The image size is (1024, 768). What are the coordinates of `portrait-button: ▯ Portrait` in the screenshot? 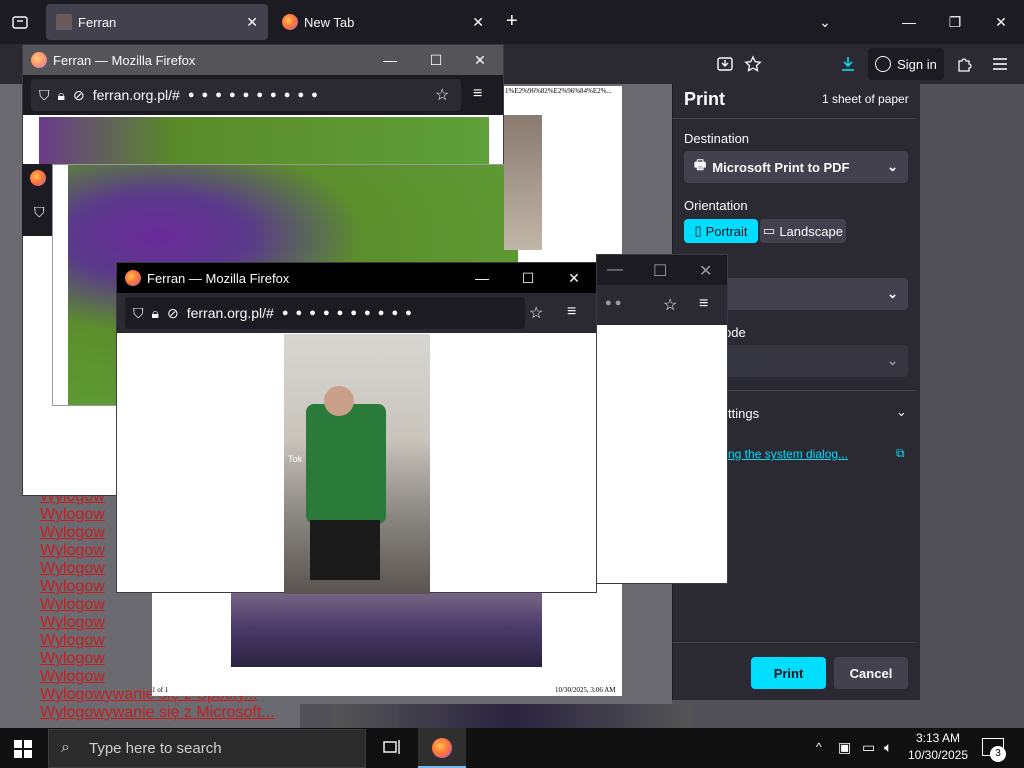 It's located at (721, 231).